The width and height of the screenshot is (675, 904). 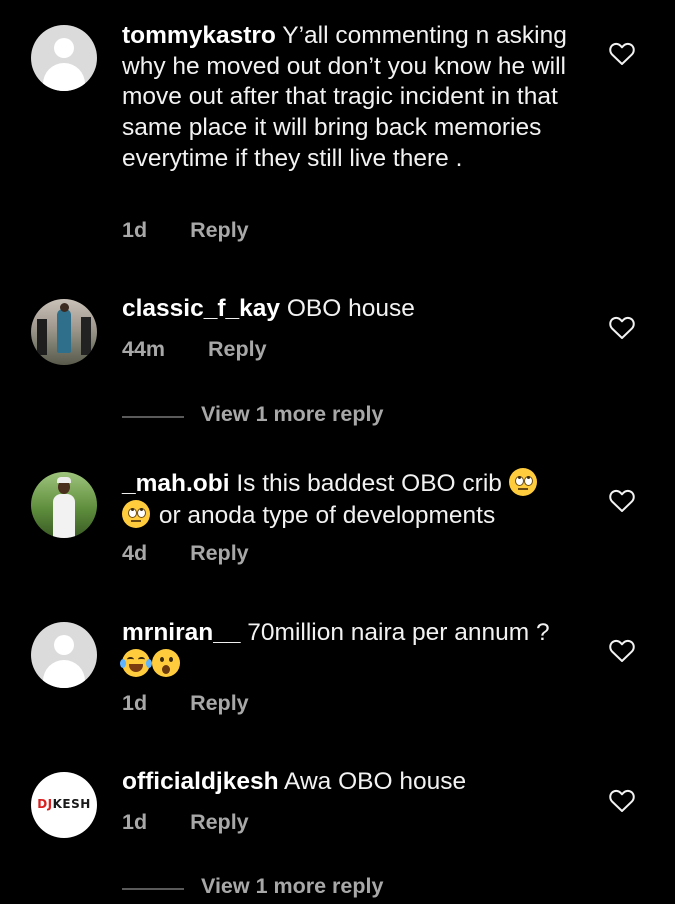 What do you see at coordinates (327, 515) in the screenshot?
I see `comment-text: or anoda type of developments` at bounding box center [327, 515].